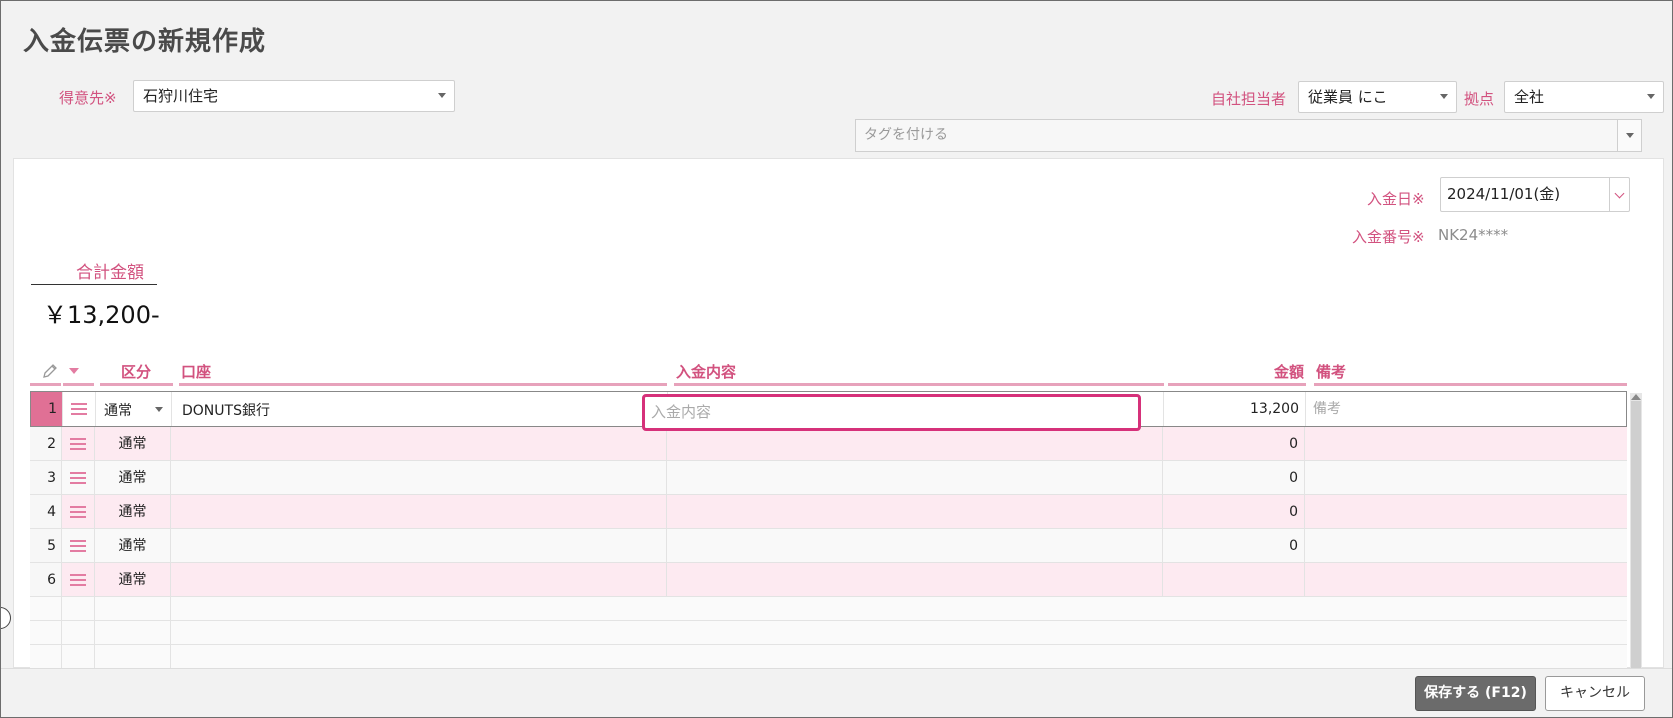  I want to click on column-header-type: 区分, so click(136, 372).